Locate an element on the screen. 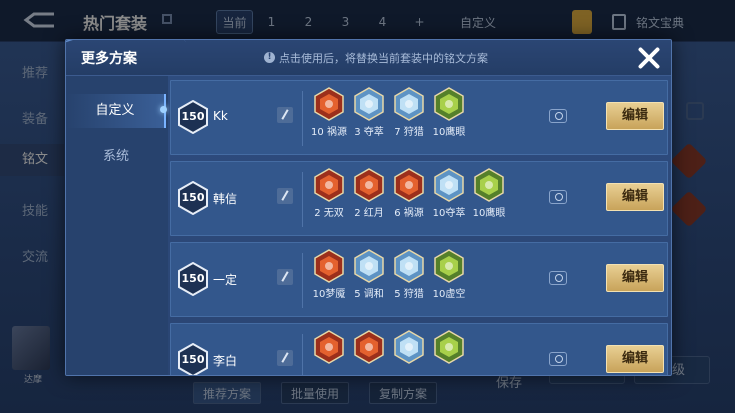 The width and height of the screenshot is (735, 413). plan-row: 150 一定 编辑 10梦魇 5 调和 5 狩猎 10虚空 is located at coordinates (419, 279).